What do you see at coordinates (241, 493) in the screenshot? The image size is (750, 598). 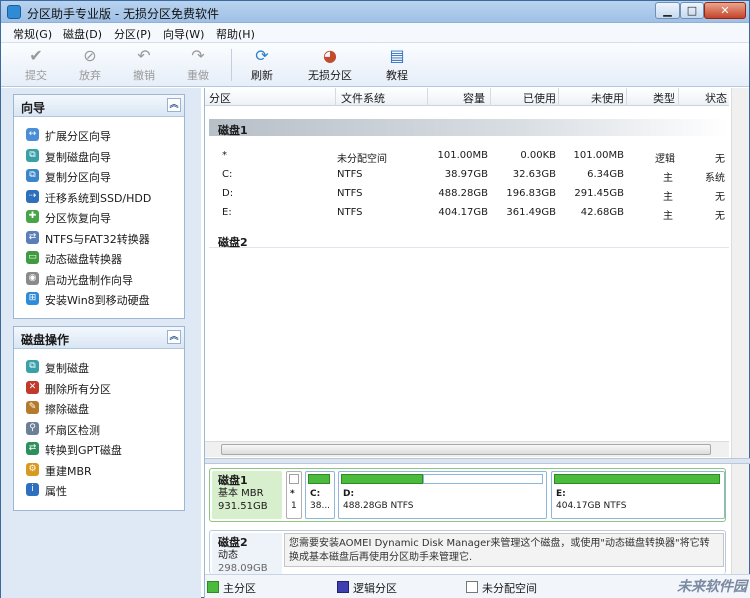 I see `disk1-type: 基本 MBR` at bounding box center [241, 493].